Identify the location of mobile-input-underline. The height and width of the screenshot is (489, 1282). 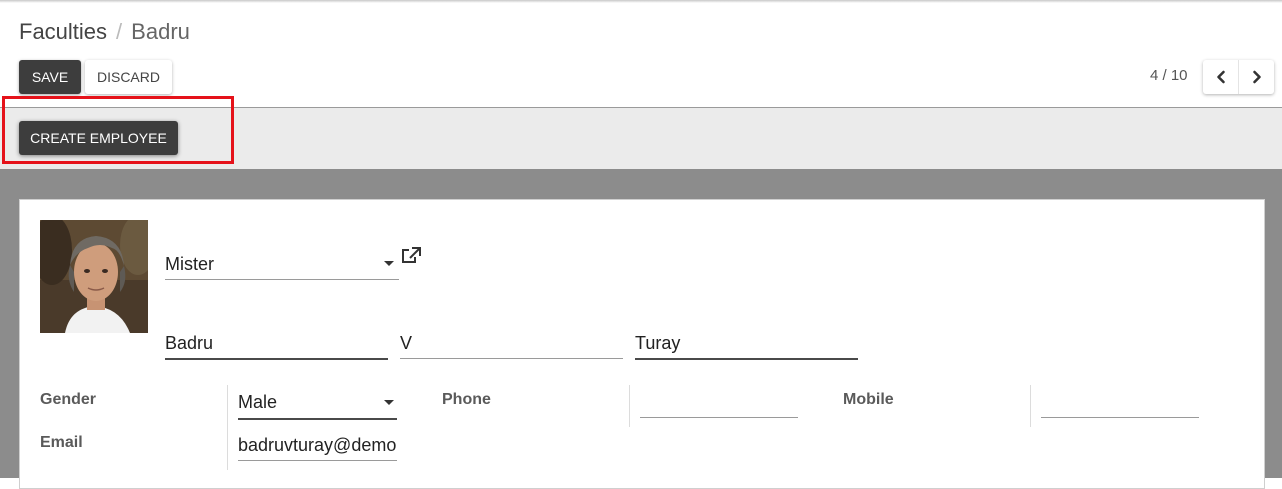
(1120, 410).